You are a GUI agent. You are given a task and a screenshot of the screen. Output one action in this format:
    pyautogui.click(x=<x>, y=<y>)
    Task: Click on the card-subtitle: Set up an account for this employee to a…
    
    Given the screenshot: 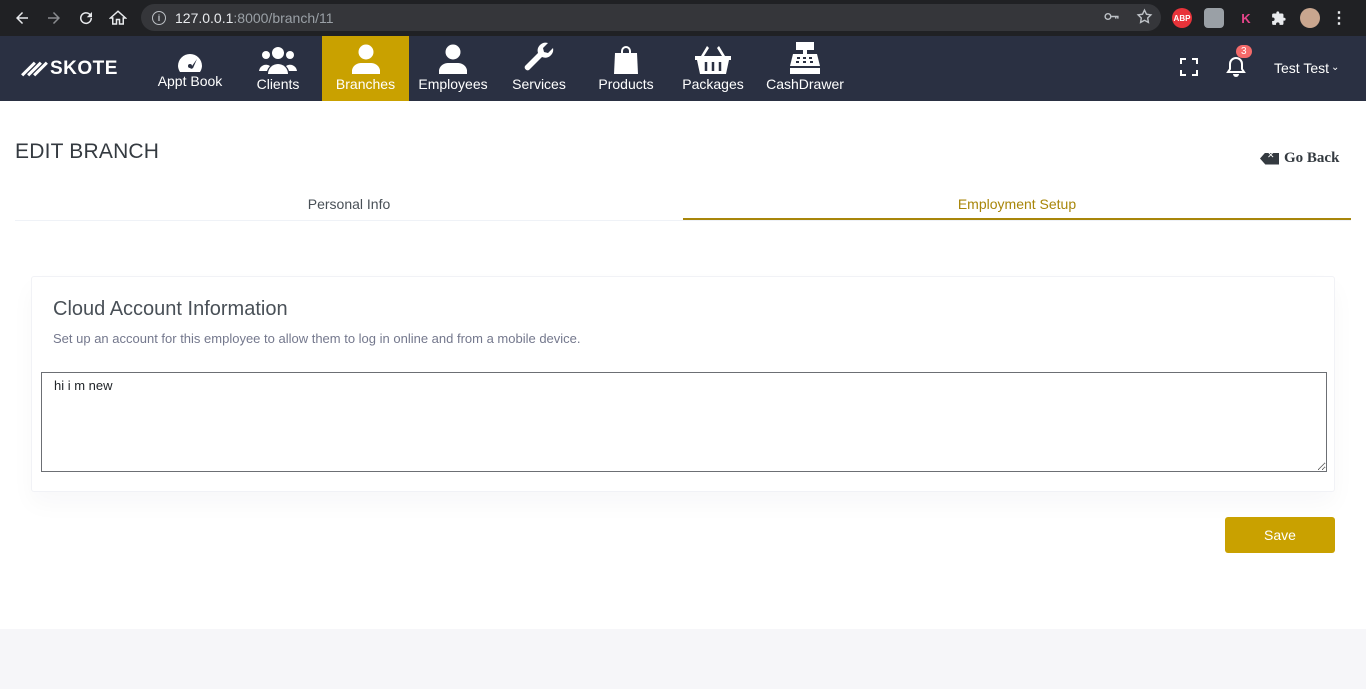 What is the action you would take?
    pyautogui.click(x=317, y=338)
    